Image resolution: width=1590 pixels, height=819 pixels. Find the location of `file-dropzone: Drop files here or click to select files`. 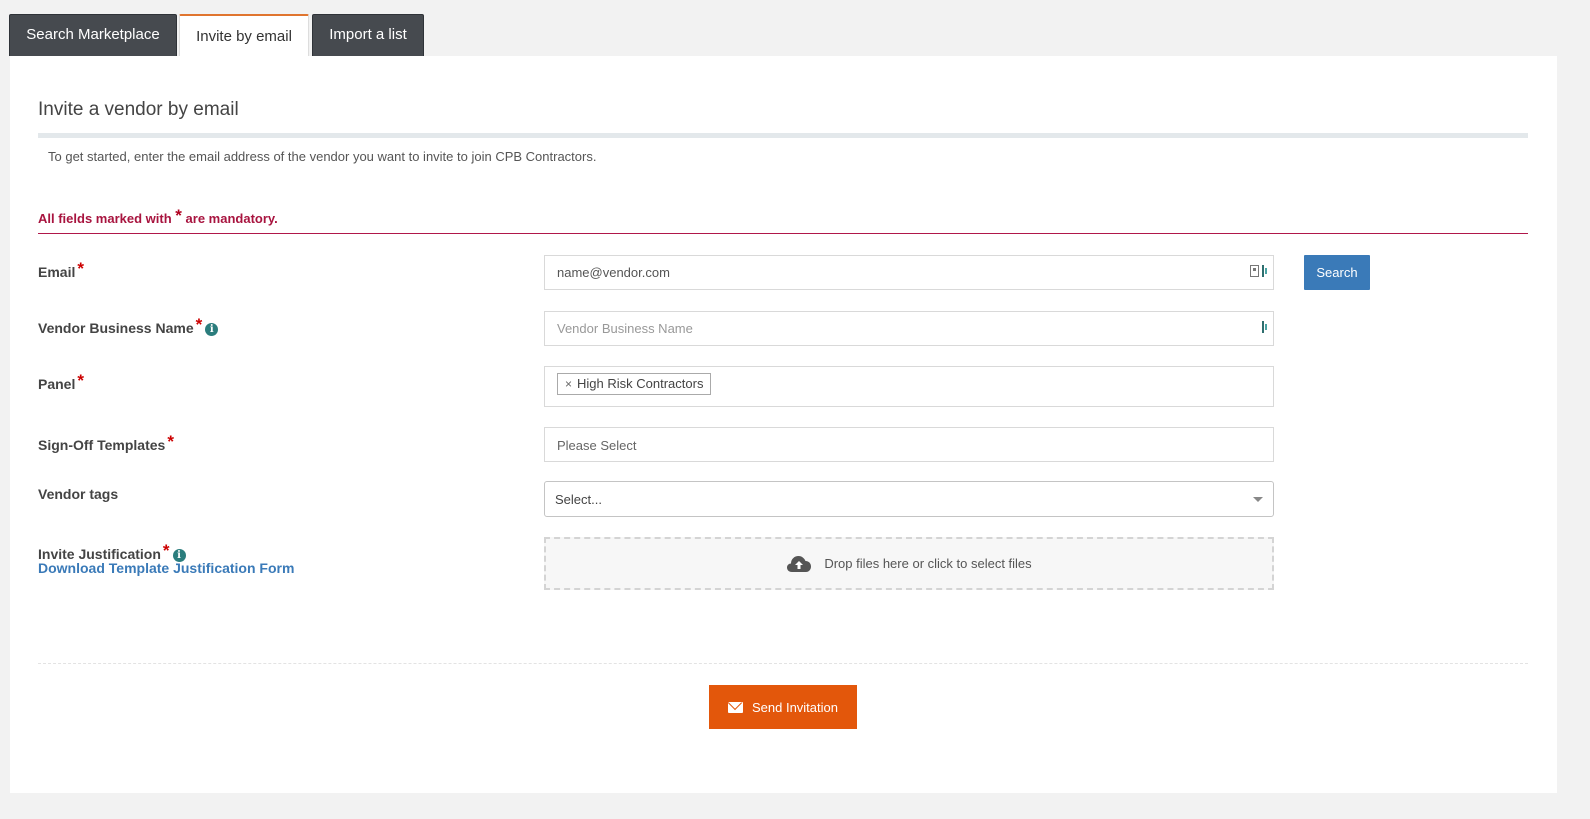

file-dropzone: Drop files here or click to select files is located at coordinates (909, 563).